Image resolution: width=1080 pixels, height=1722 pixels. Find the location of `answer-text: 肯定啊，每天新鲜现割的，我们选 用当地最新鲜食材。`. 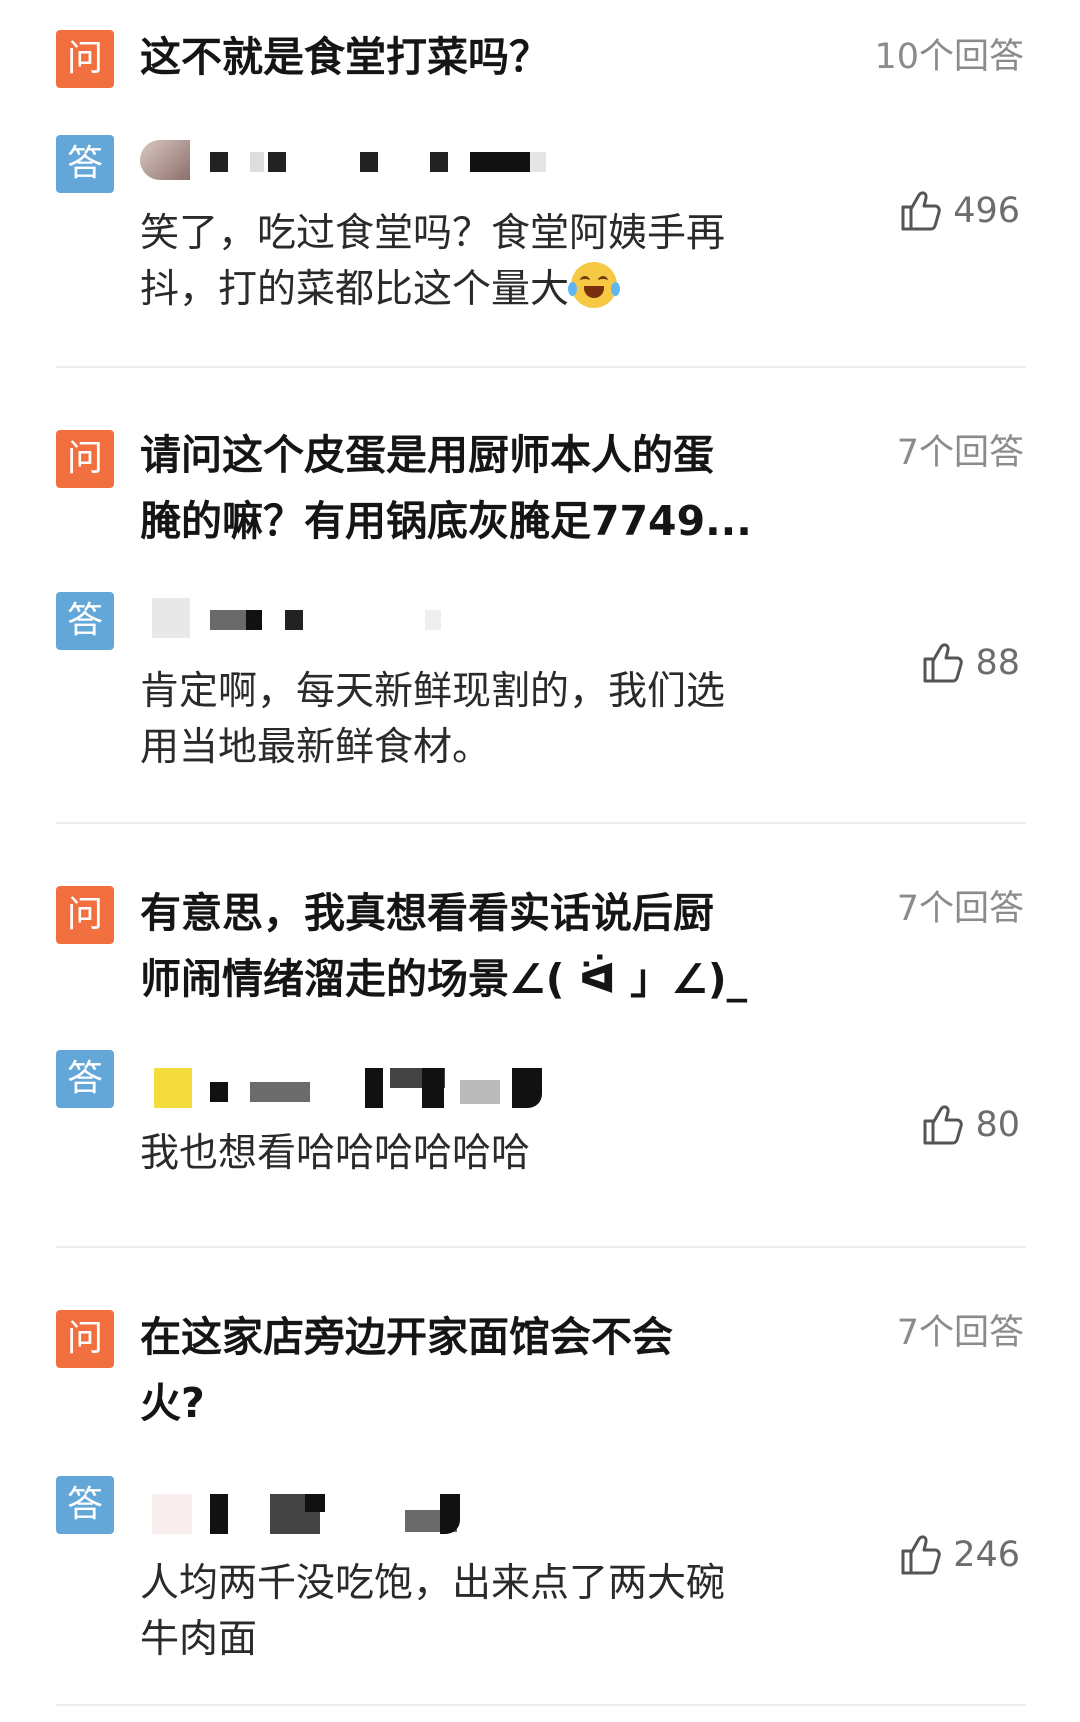

answer-text: 肯定啊，每天新鲜现割的，我们选 用当地最新鲜食材。 is located at coordinates (475, 720).